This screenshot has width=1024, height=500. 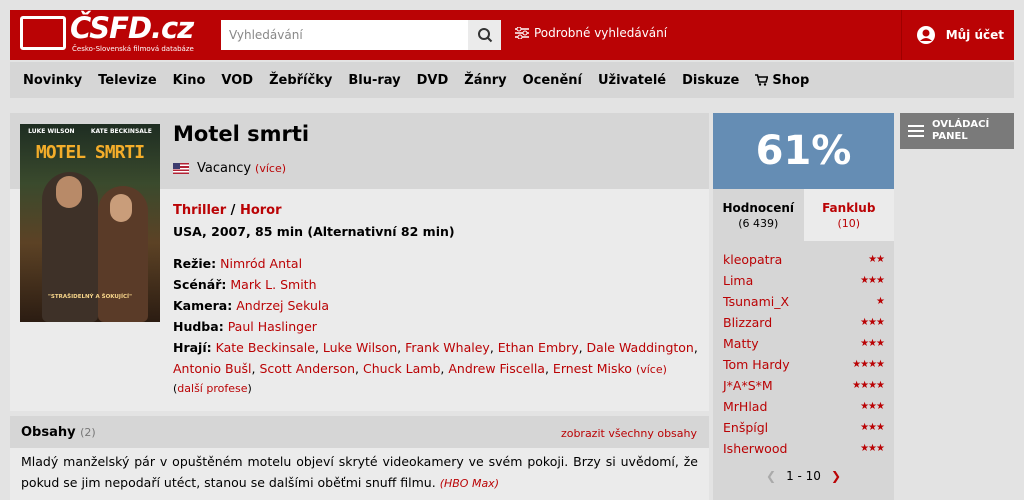 I want to click on logo-text: ČSFD.cz, so click(x=132, y=28).